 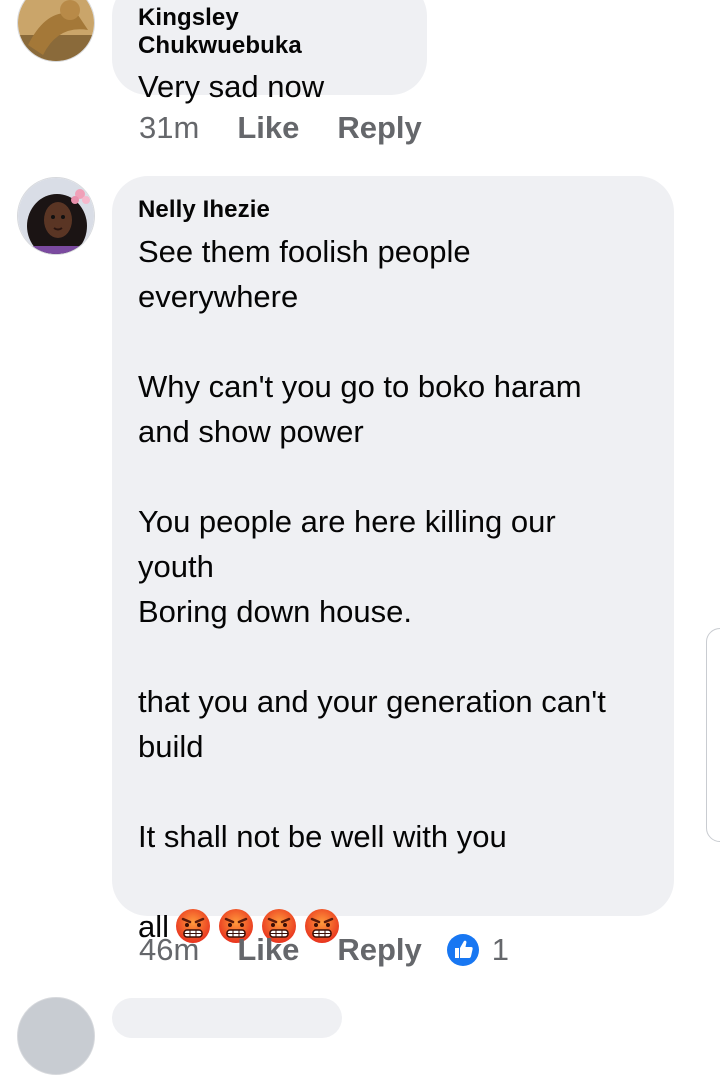 What do you see at coordinates (500, 950) in the screenshot?
I see `reaction-count: 1` at bounding box center [500, 950].